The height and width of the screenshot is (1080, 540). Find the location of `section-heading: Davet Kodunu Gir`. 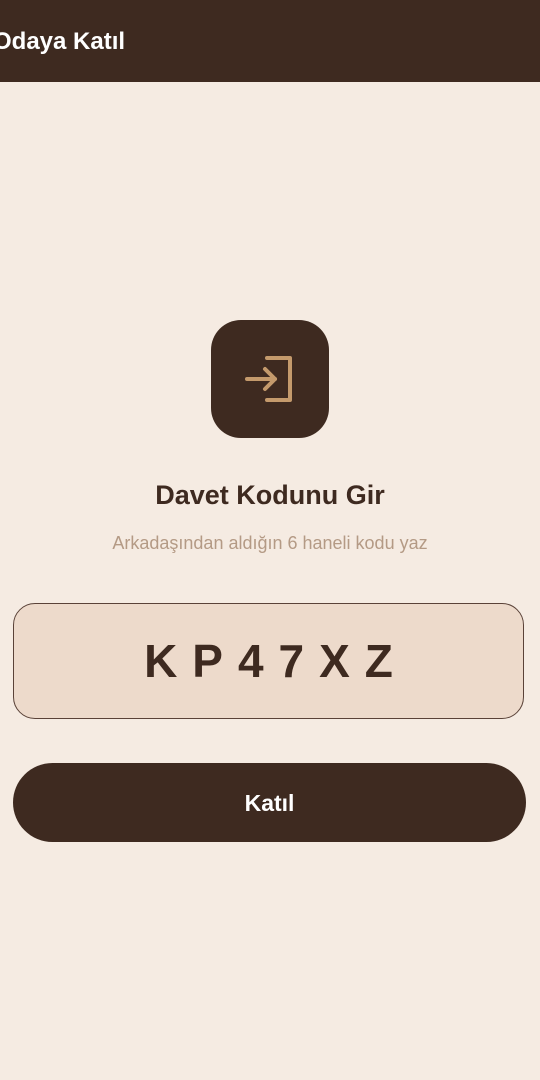

section-heading: Davet Kodunu Gir is located at coordinates (270, 495).